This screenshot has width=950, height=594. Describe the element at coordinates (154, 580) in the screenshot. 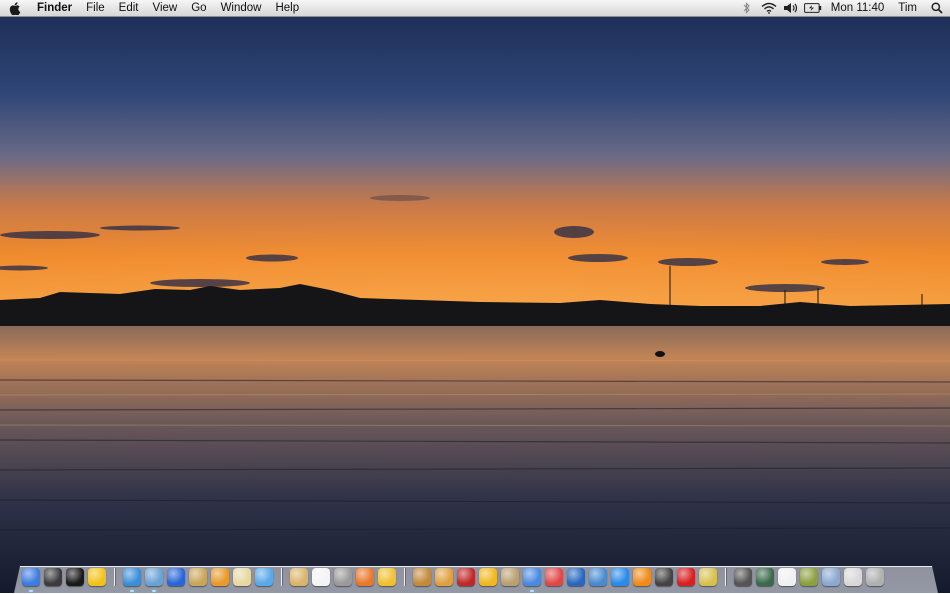

I see `mail-icon` at that location.